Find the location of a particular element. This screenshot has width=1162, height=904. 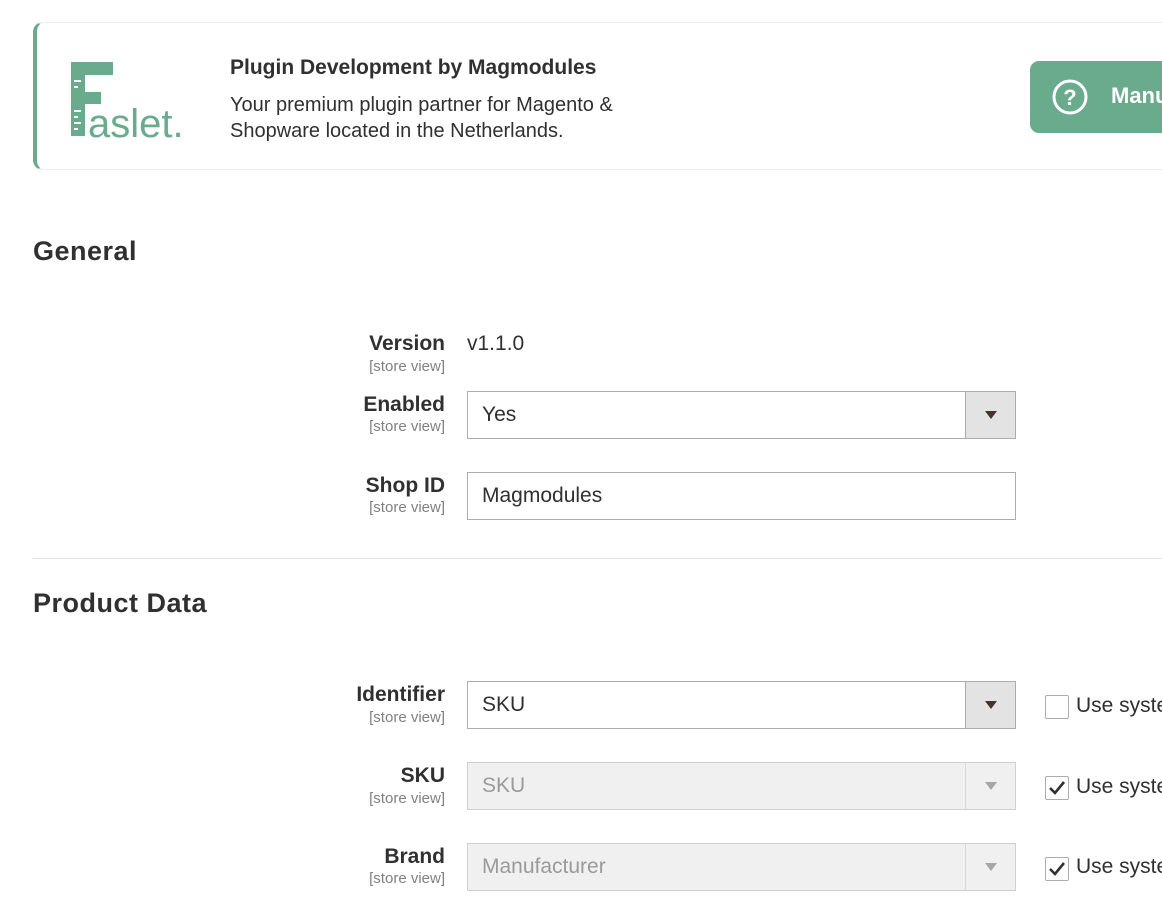

shop-id-label: Shop ID is located at coordinates (405, 485).